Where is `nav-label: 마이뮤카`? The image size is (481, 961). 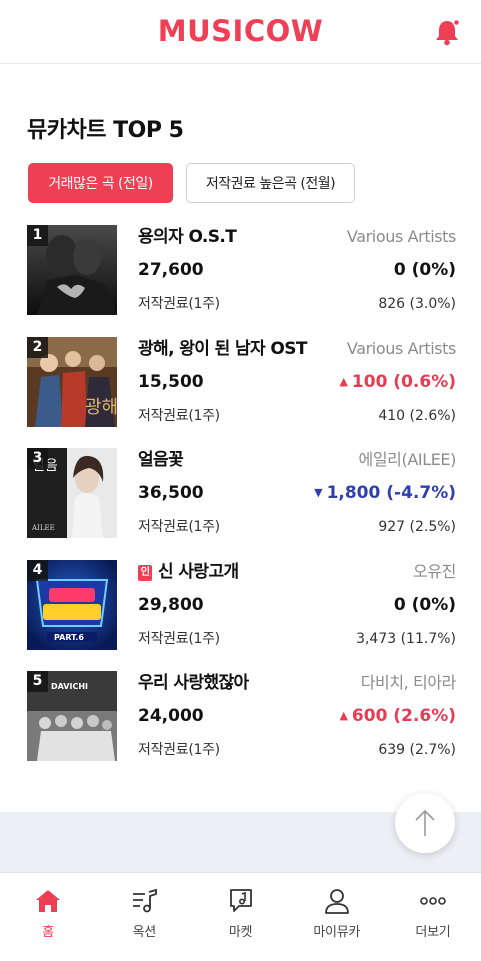
nav-label: 마이뮤카 is located at coordinates (337, 932).